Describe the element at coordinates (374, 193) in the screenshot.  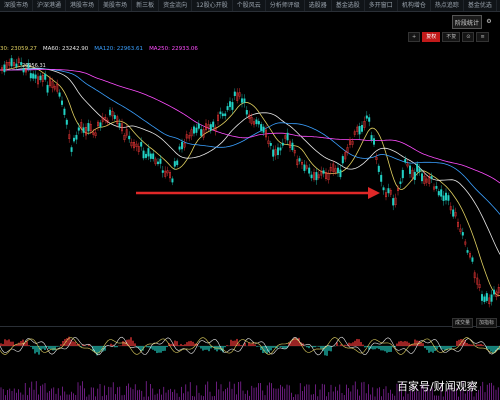
I see `annotation-arrowhead` at that location.